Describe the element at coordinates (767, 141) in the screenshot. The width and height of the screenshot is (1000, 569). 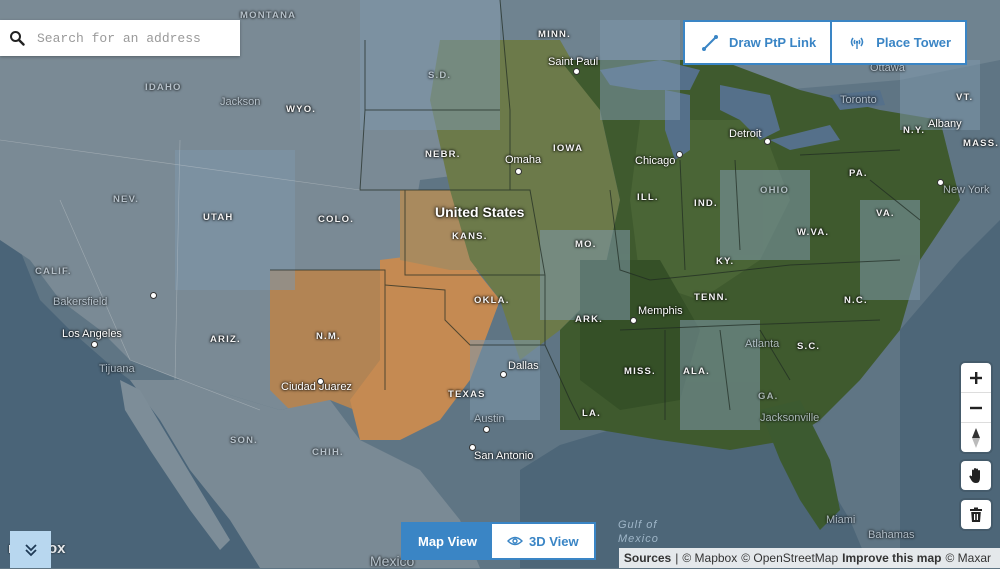
I see `city-dot-detroit` at that location.